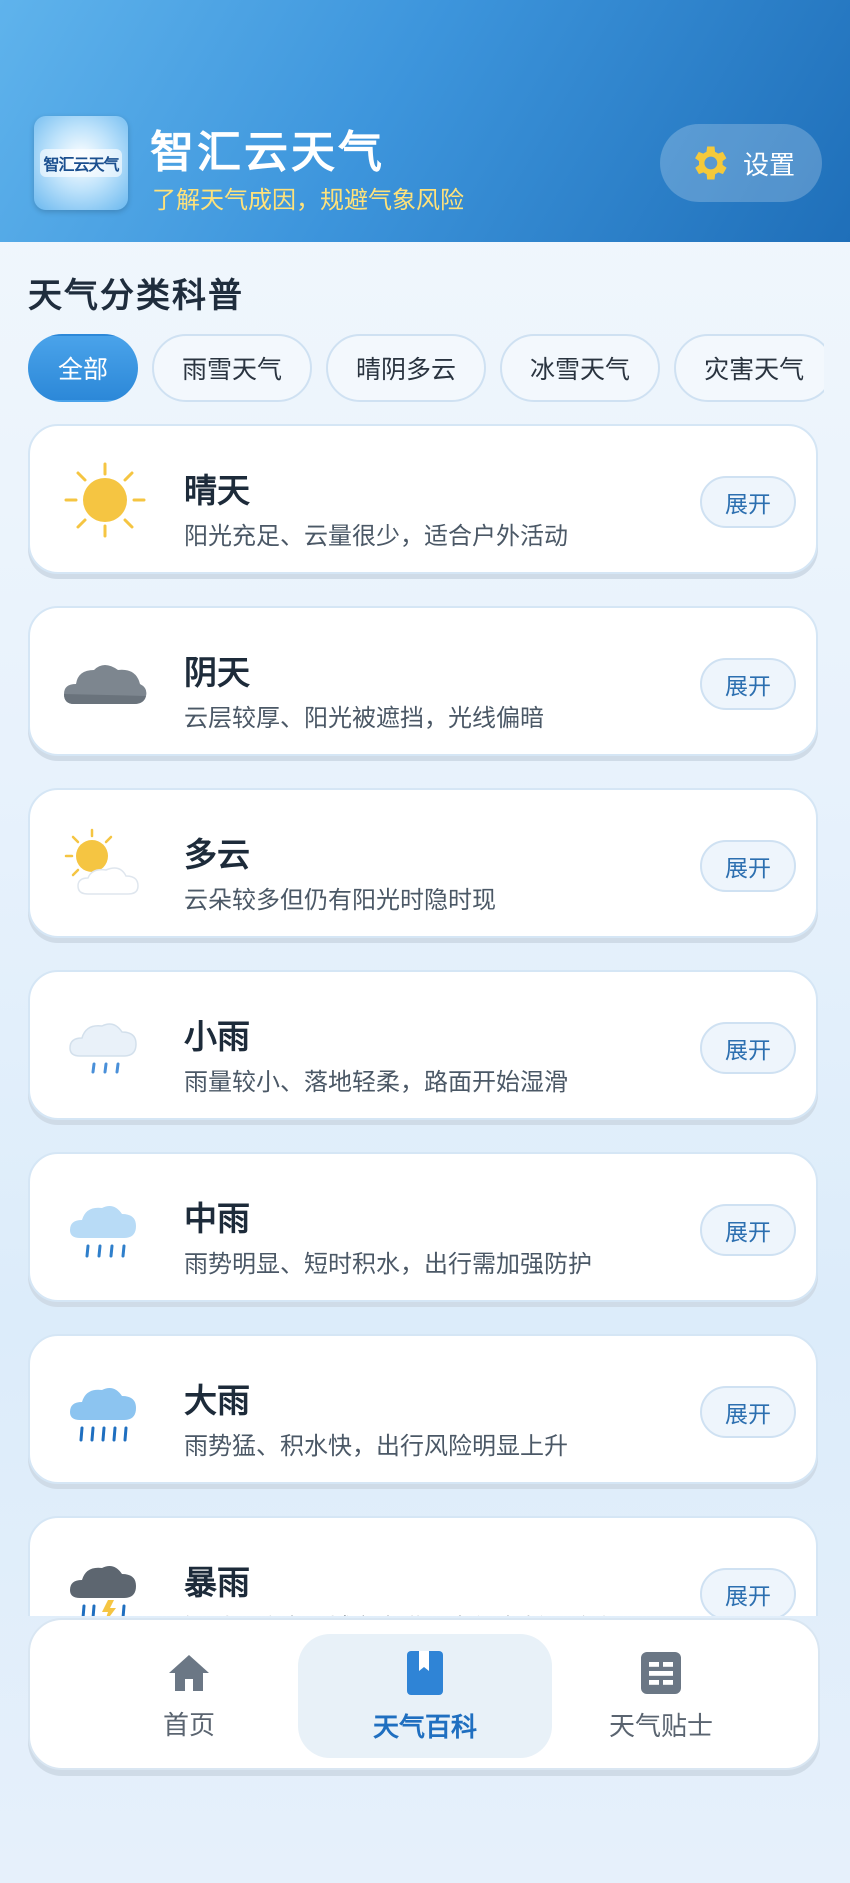 The height and width of the screenshot is (1883, 850). I want to click on filter-chip-all: 全部, so click(83, 368).